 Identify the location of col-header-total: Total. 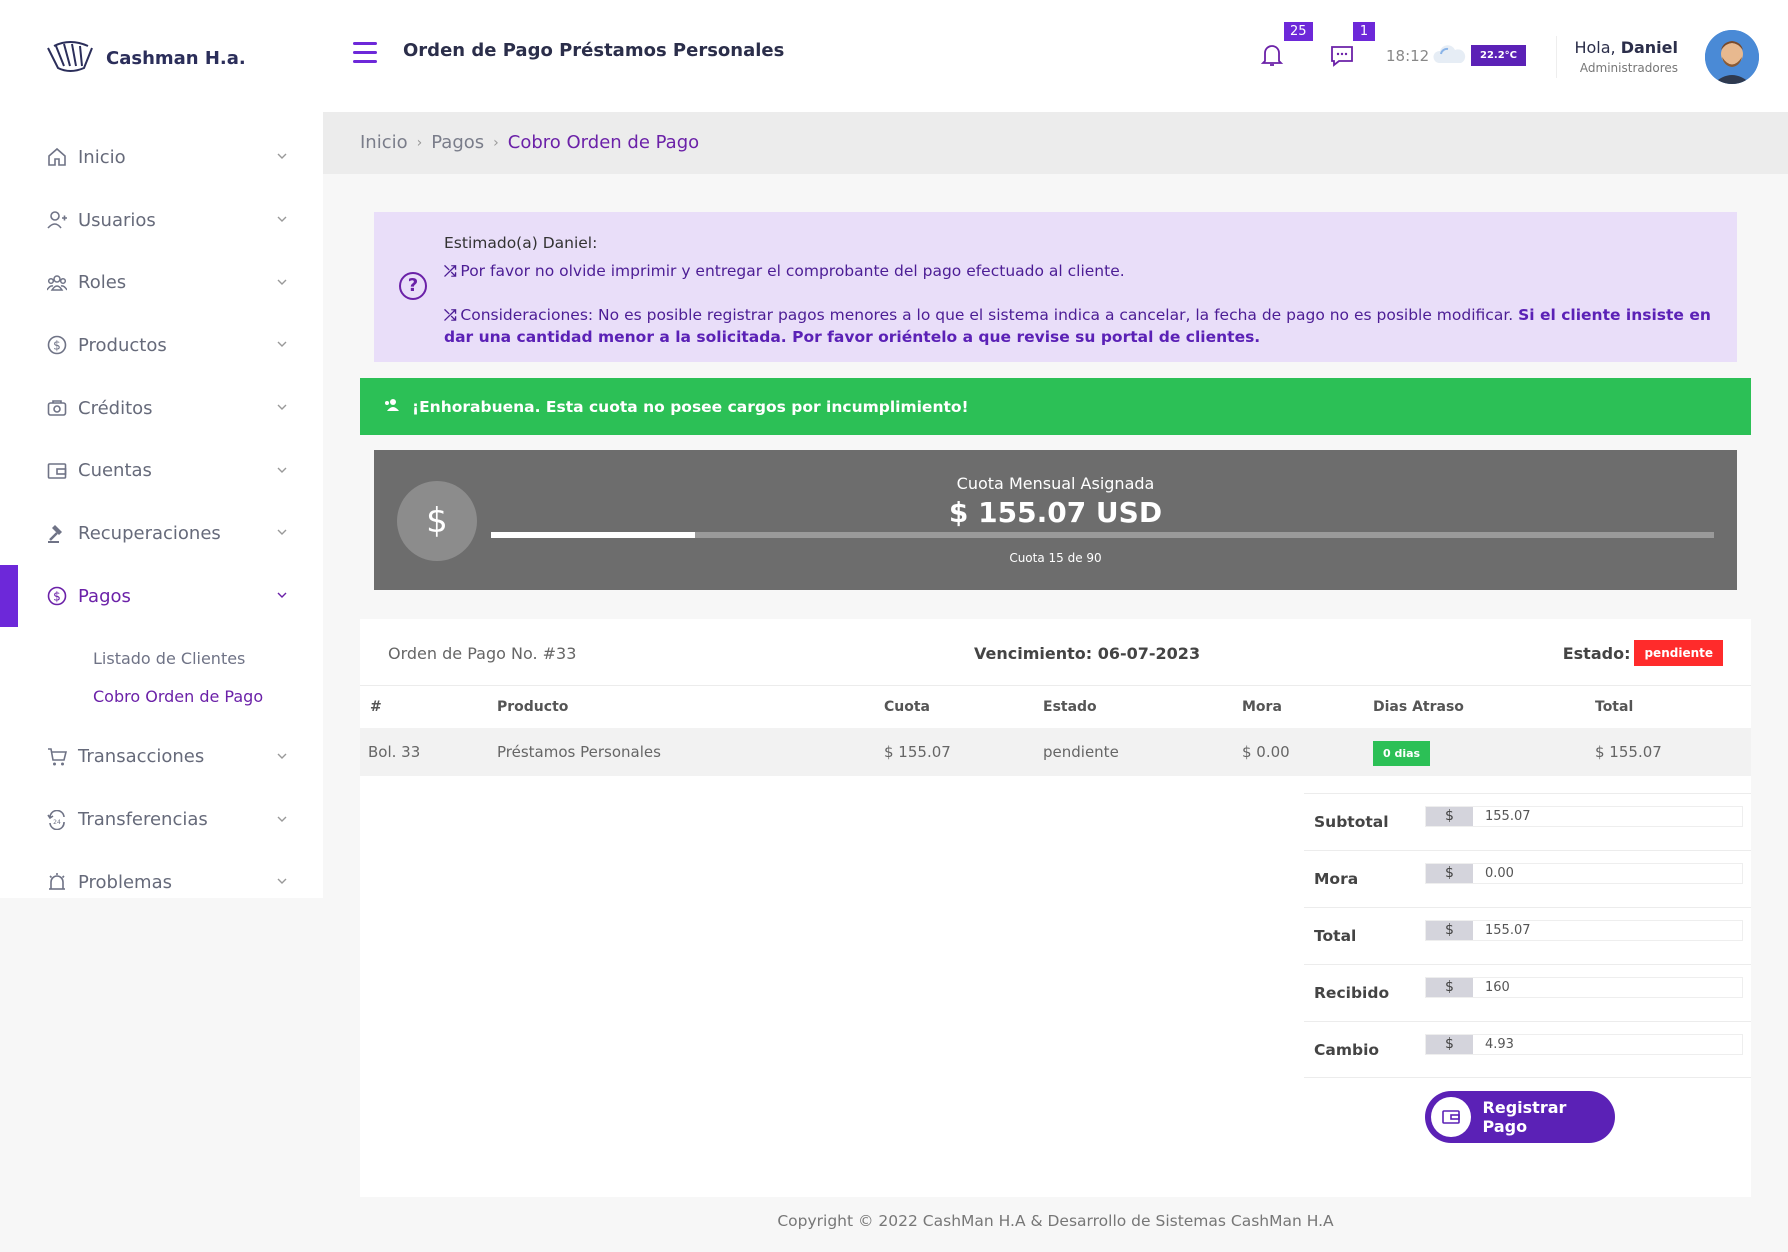
(1614, 707).